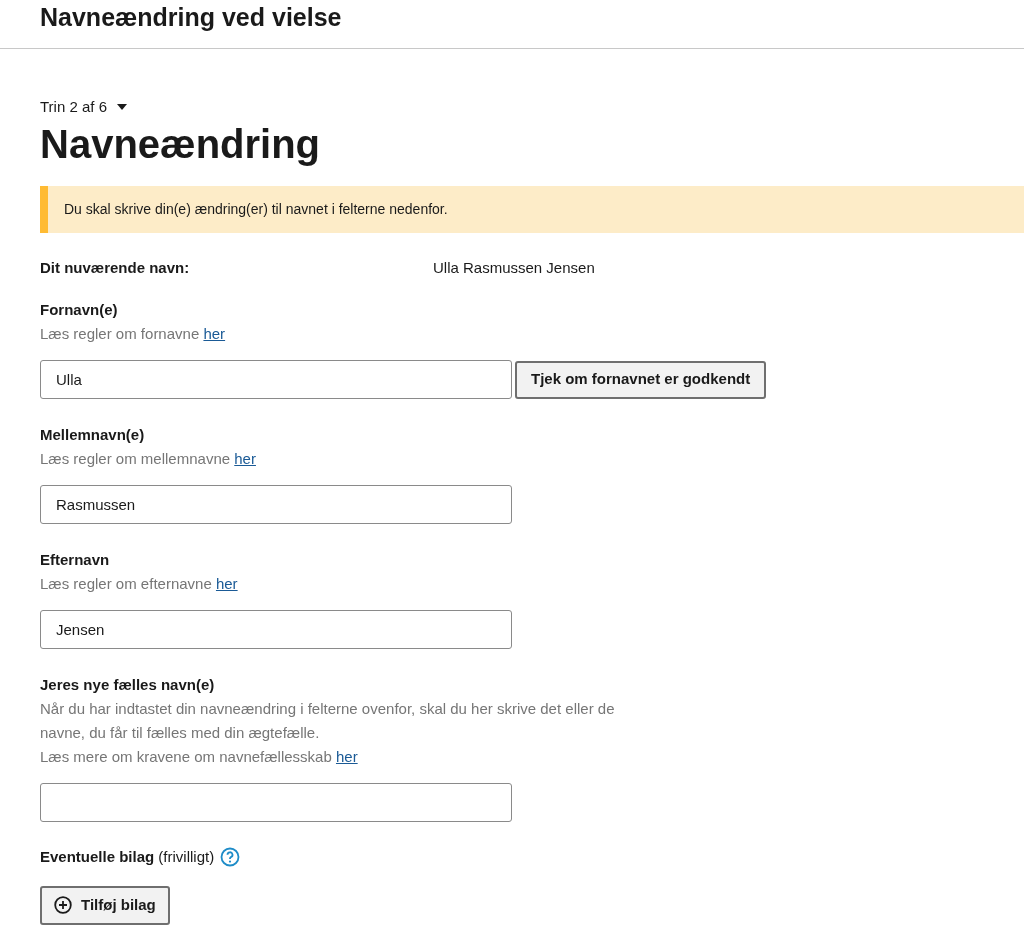  Describe the element at coordinates (328, 721) in the screenshot. I see `field-description: Når du har indtastet din navneændring i felterne ovenfor, skal du her skrive det eller de navne, du får til fælles med din ægtefælle.` at that location.